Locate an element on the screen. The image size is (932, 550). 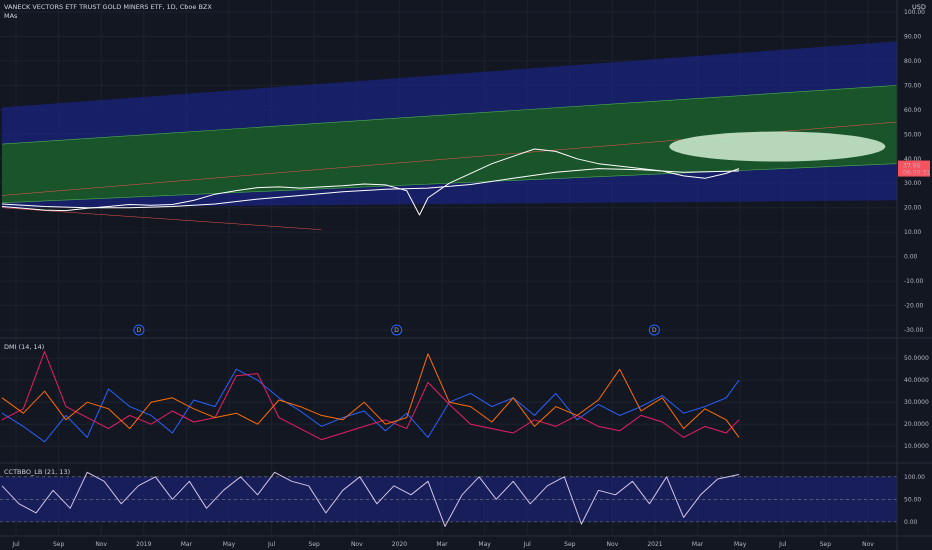
x-tick-label: 2019 is located at coordinates (143, 544).